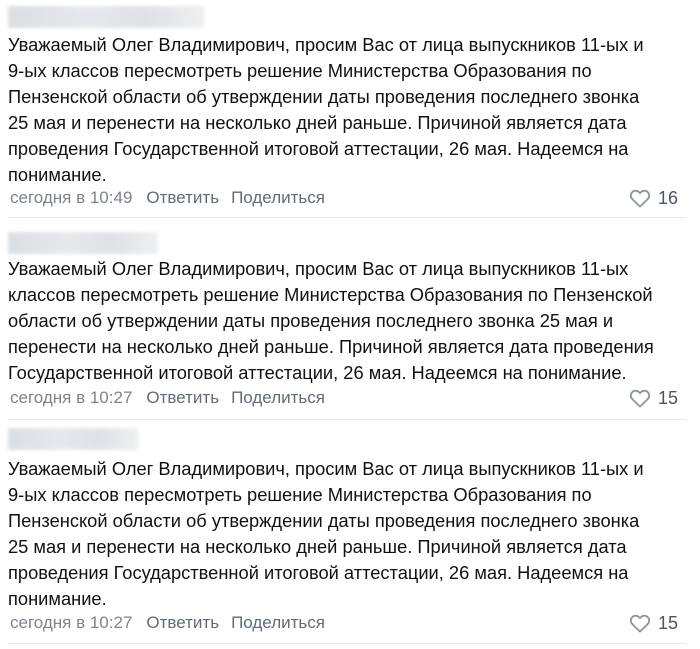  I want to click on like-button: 16, so click(653, 198).